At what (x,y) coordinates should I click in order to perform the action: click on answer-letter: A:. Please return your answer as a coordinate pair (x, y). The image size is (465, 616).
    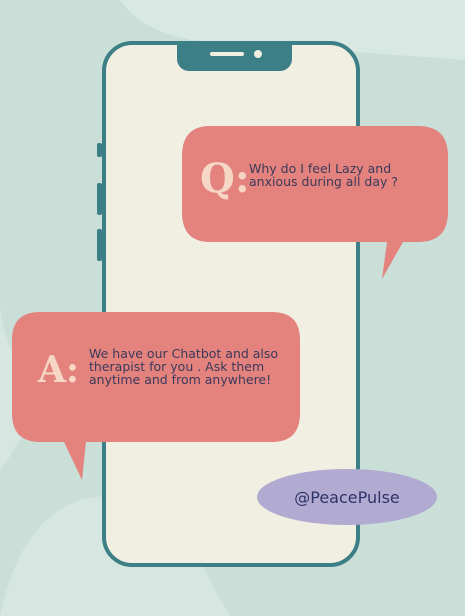
    Looking at the image, I should click on (59, 370).